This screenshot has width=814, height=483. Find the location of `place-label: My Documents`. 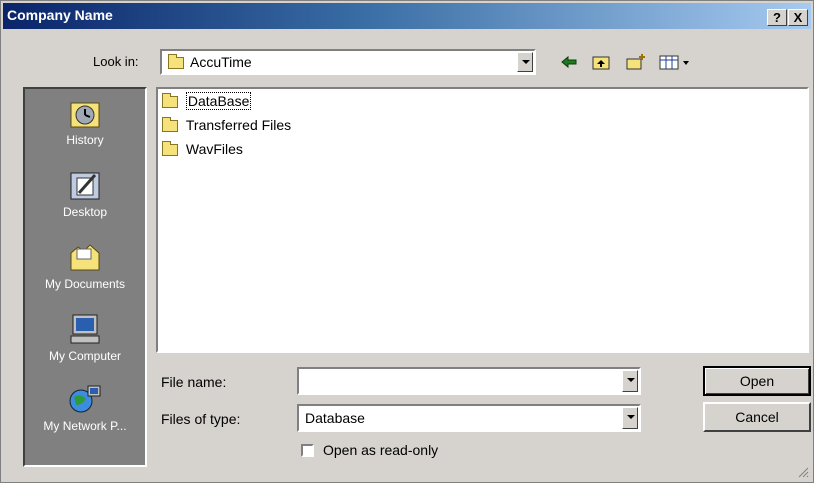

place-label: My Documents is located at coordinates (85, 284).